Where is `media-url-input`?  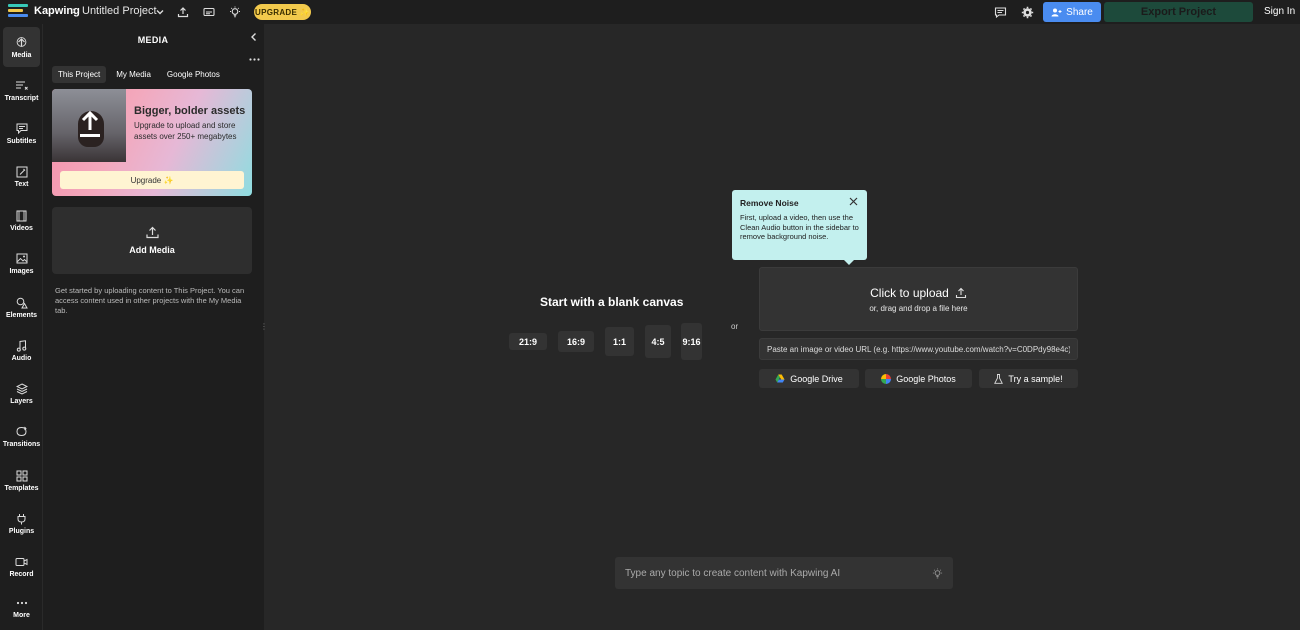 media-url-input is located at coordinates (918, 349).